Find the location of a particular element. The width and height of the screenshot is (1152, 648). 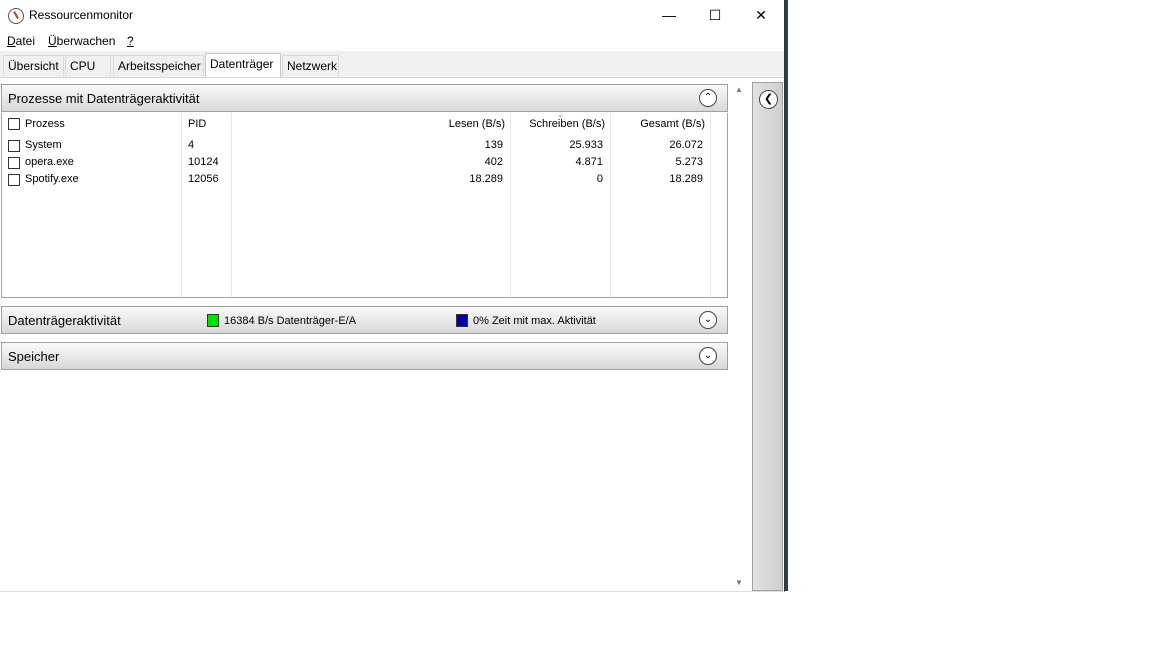

tab-arbeitsspeicher: Arbeitsspeicher is located at coordinates (158, 65).